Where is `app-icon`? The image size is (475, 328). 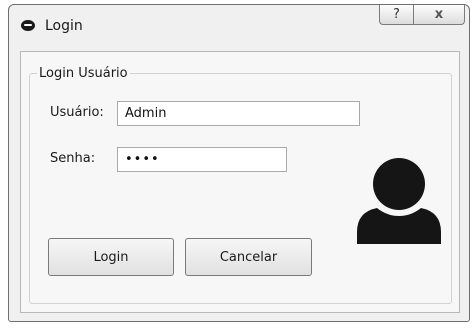 app-icon is located at coordinates (28, 25).